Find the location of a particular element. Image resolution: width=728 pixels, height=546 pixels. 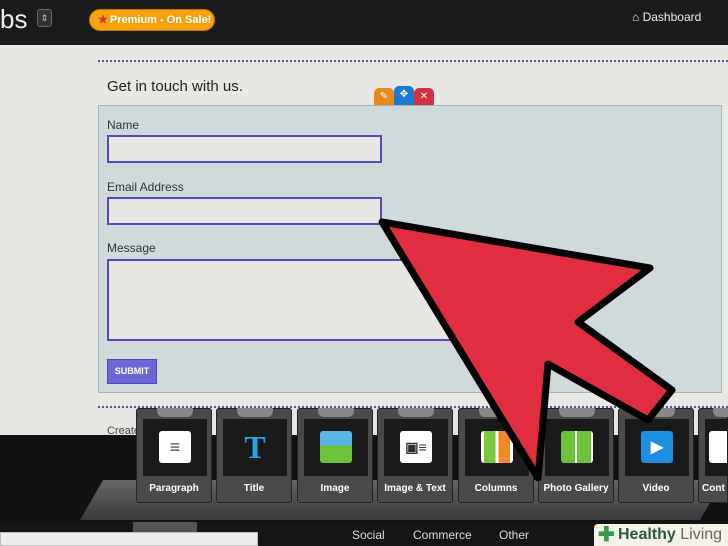

watermark-bold: Healthy is located at coordinates (647, 534).